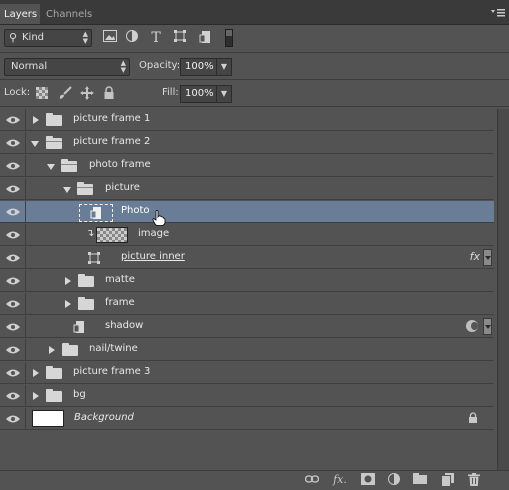  I want to click on fx-icon: fx., so click(340, 480).